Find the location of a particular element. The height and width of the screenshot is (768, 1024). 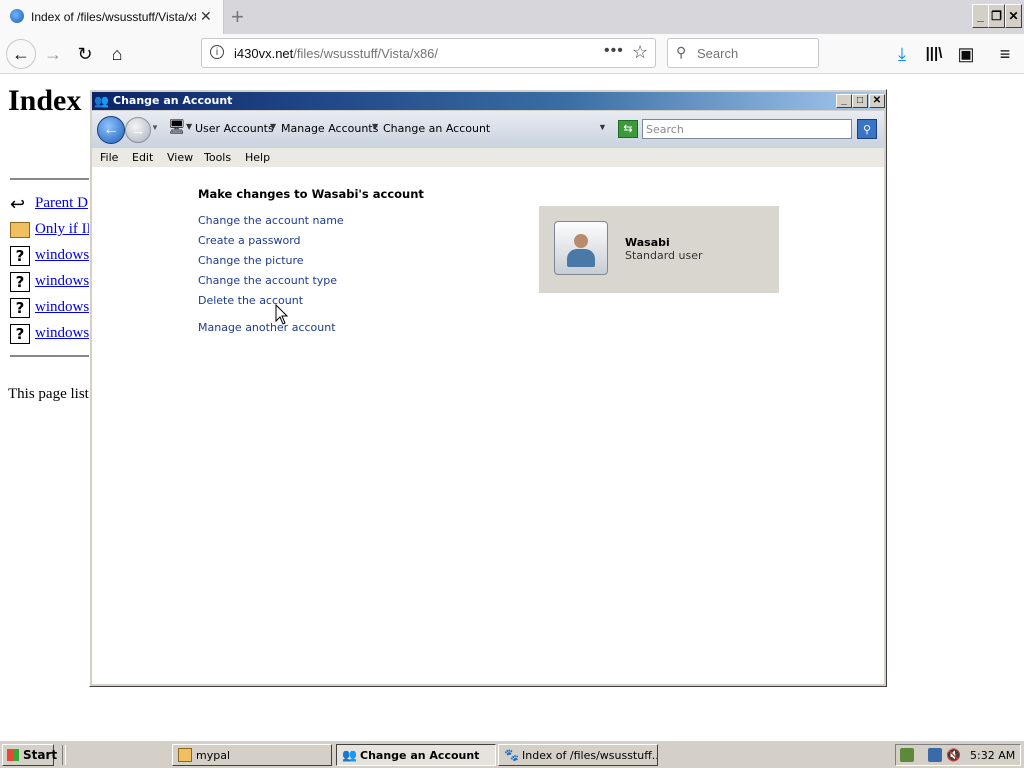

menu-item-help: Help is located at coordinates (257, 157).